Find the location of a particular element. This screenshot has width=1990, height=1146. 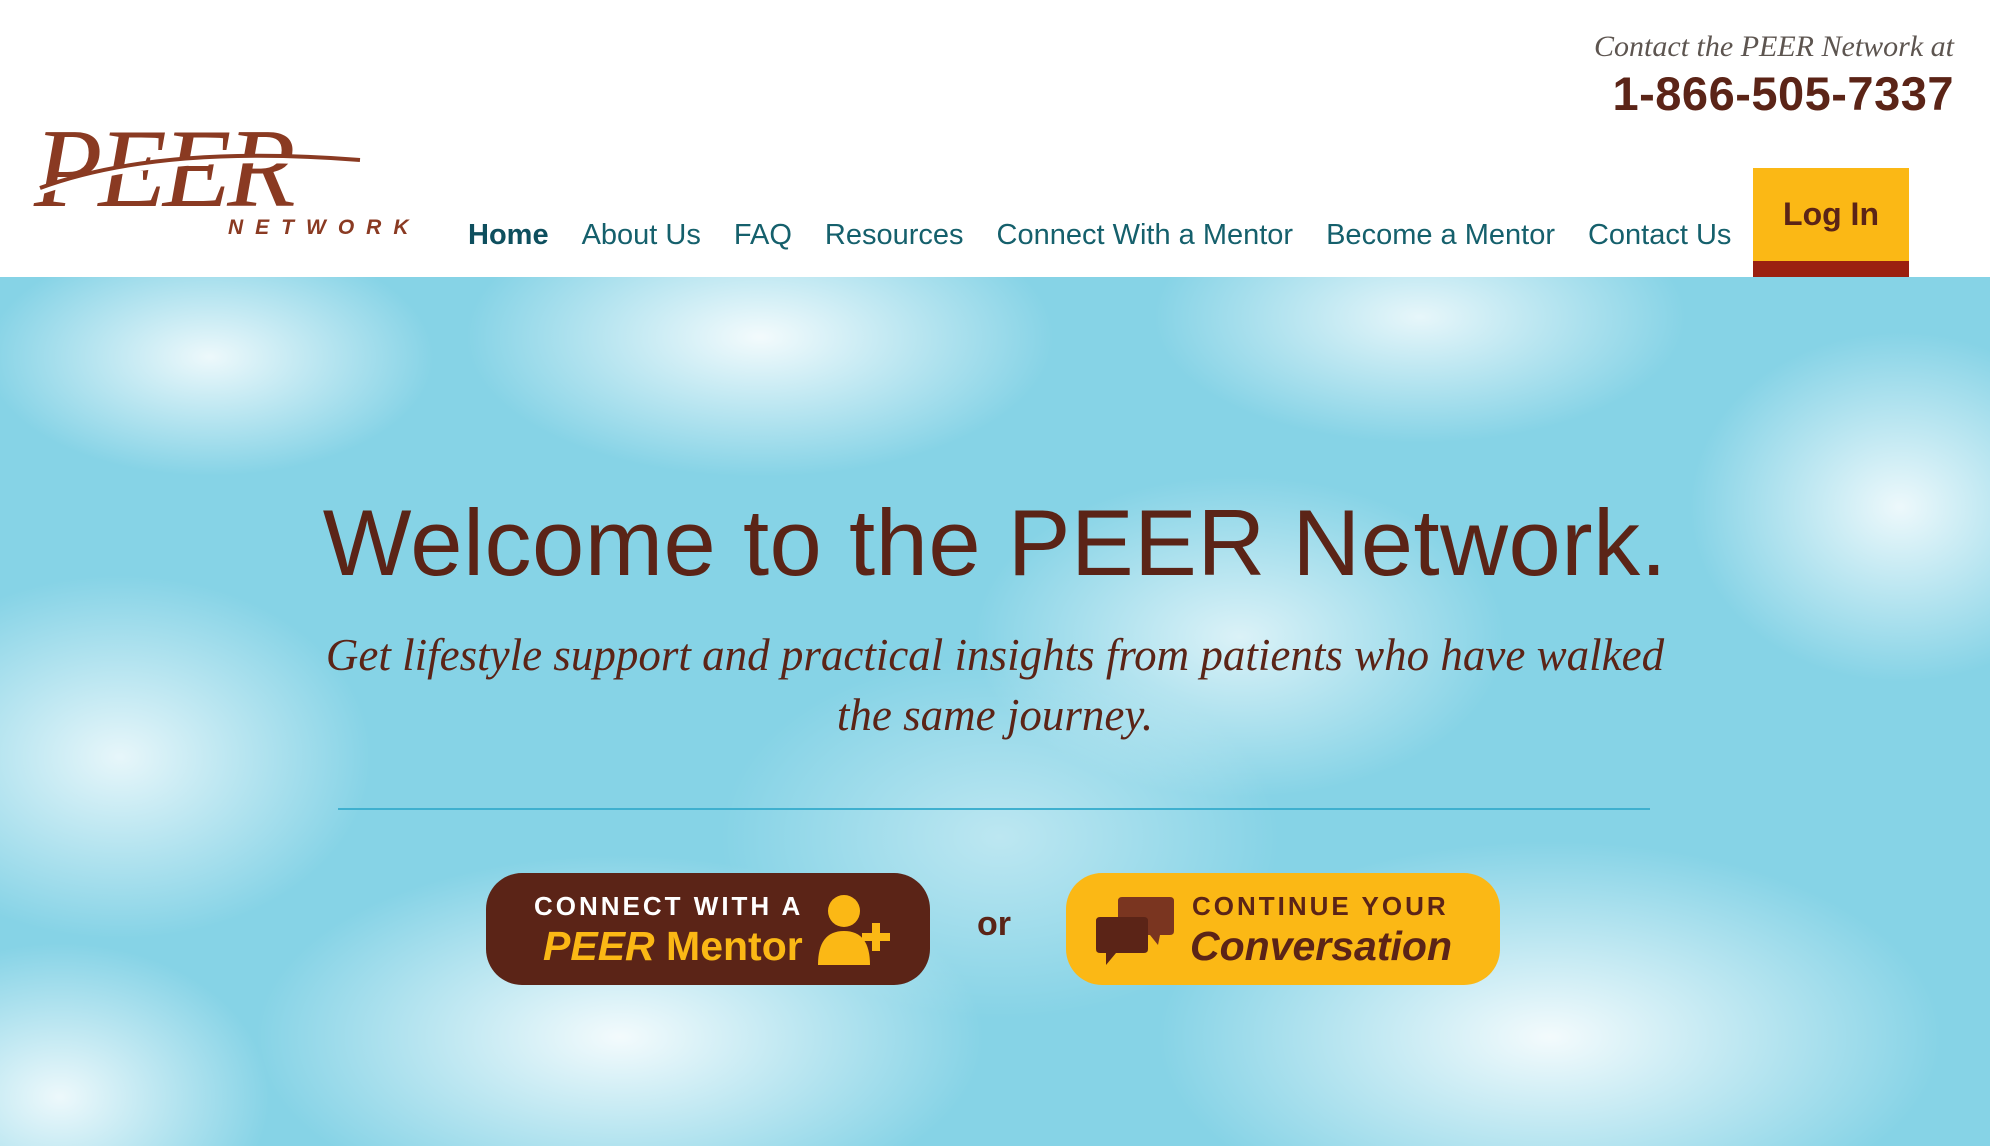

or-separator: or is located at coordinates (994, 924).